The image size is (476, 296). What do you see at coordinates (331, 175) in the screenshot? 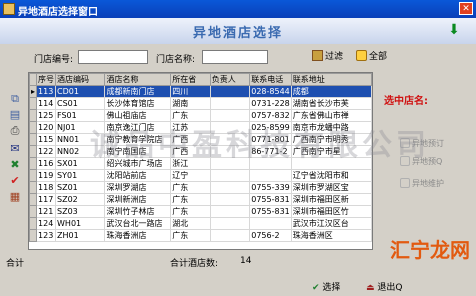
I see `table-cell: 辽宁省沈阳市和` at bounding box center [331, 175].